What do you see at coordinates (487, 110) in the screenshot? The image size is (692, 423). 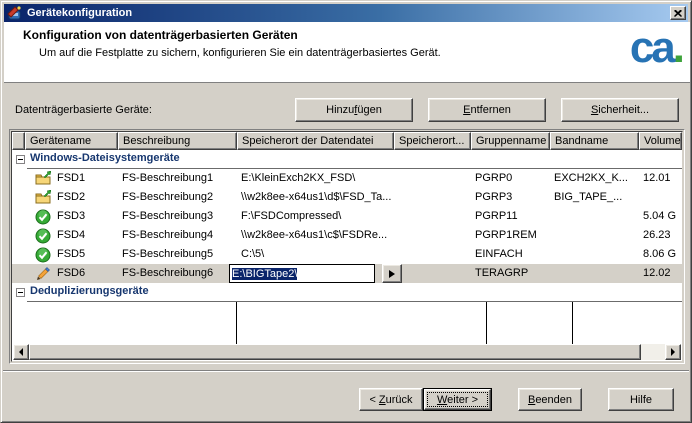 I see `remove-button: Entfernen` at bounding box center [487, 110].